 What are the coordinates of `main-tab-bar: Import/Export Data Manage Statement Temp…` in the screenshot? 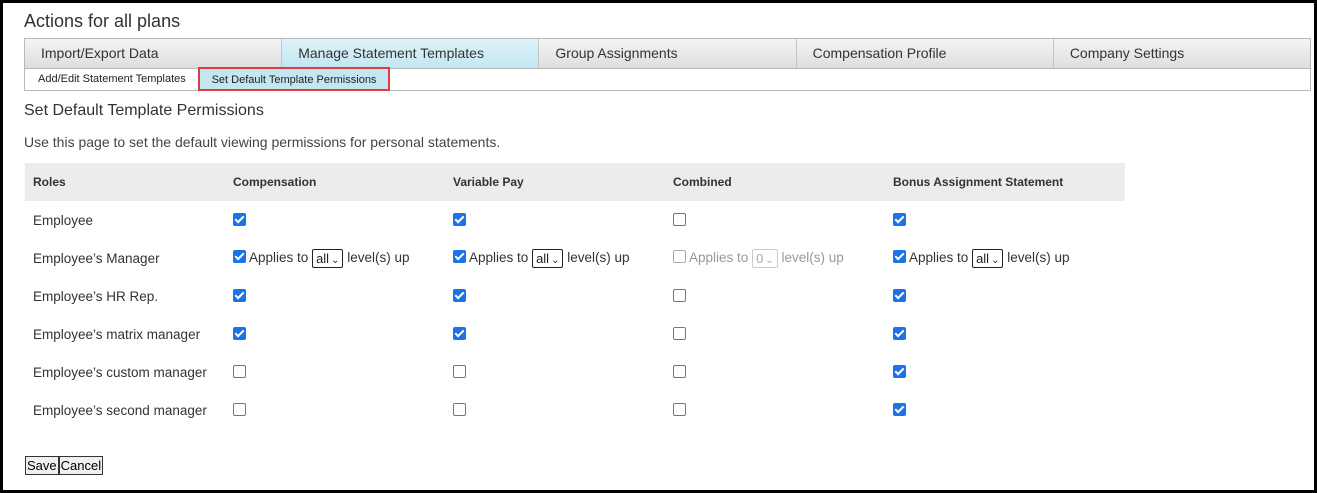 It's located at (667, 53).